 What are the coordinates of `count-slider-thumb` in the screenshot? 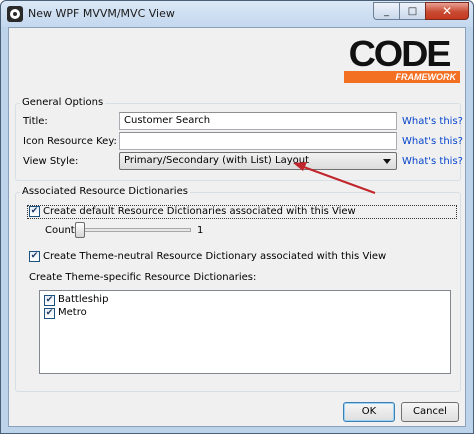 It's located at (80, 230).